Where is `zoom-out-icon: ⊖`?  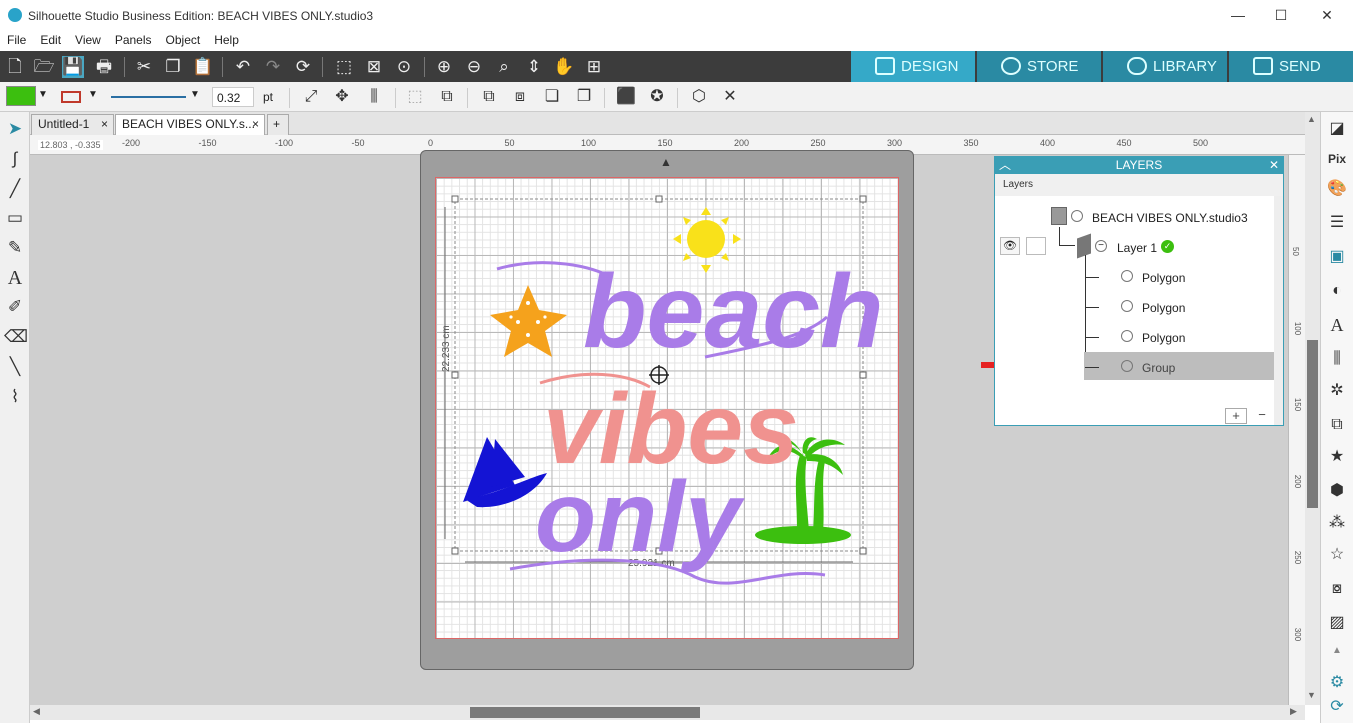 zoom-out-icon: ⊖ is located at coordinates (474, 67).